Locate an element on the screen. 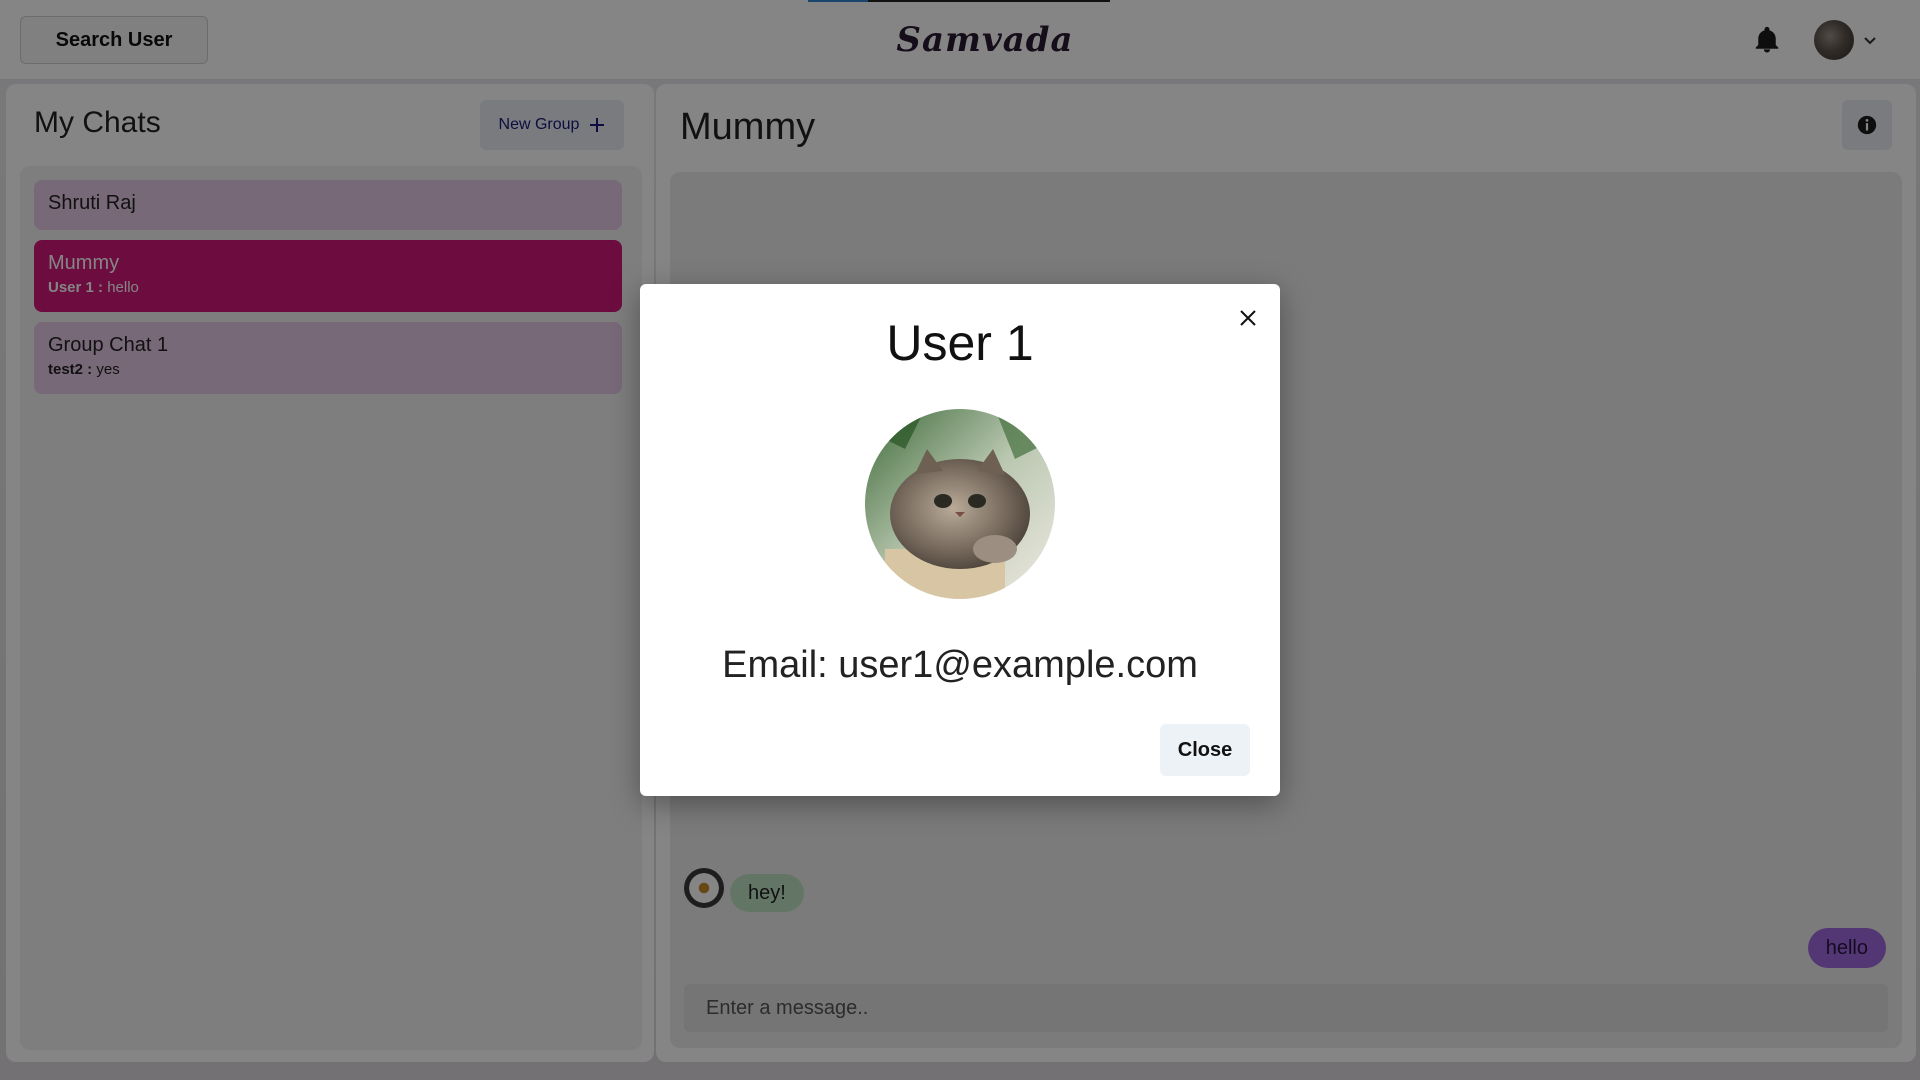  modal-title: User 1 is located at coordinates (960, 343).